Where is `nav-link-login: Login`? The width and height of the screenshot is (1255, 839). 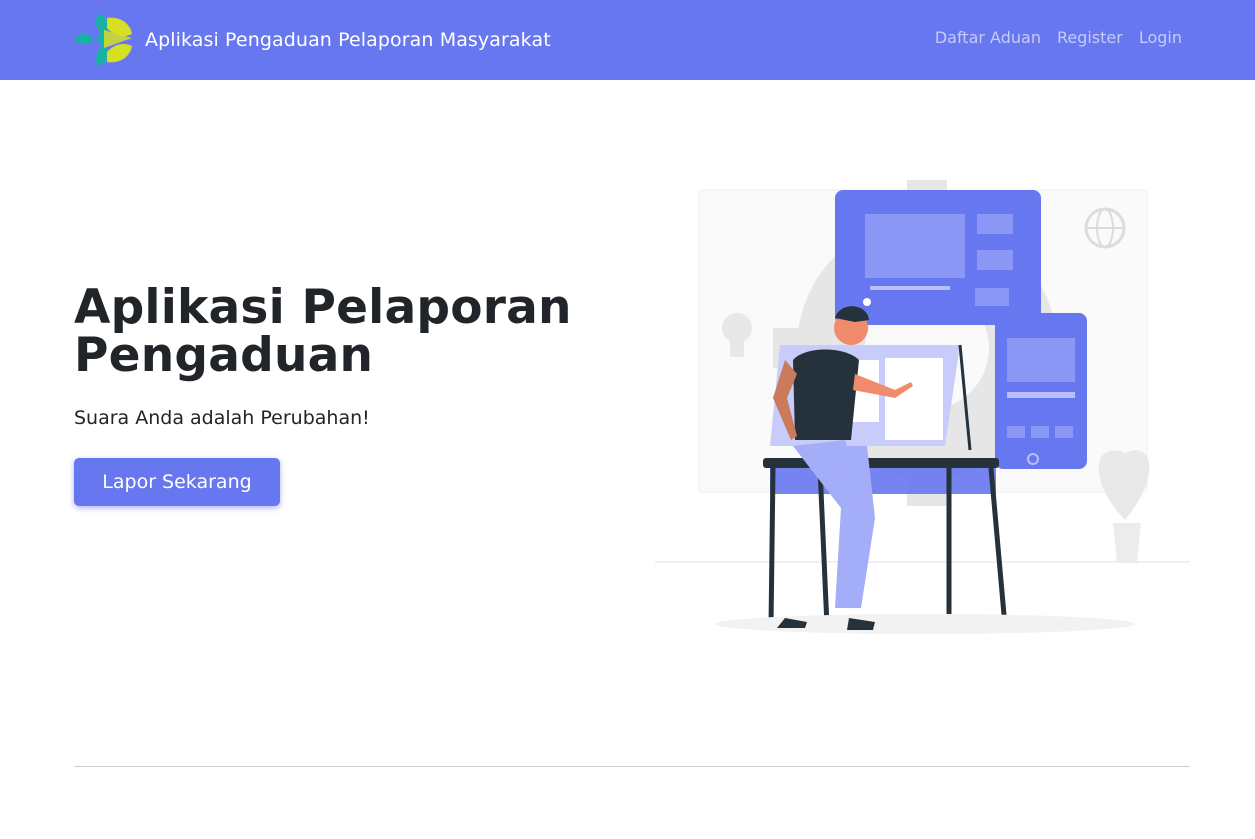
nav-link-login: Login is located at coordinates (1160, 37).